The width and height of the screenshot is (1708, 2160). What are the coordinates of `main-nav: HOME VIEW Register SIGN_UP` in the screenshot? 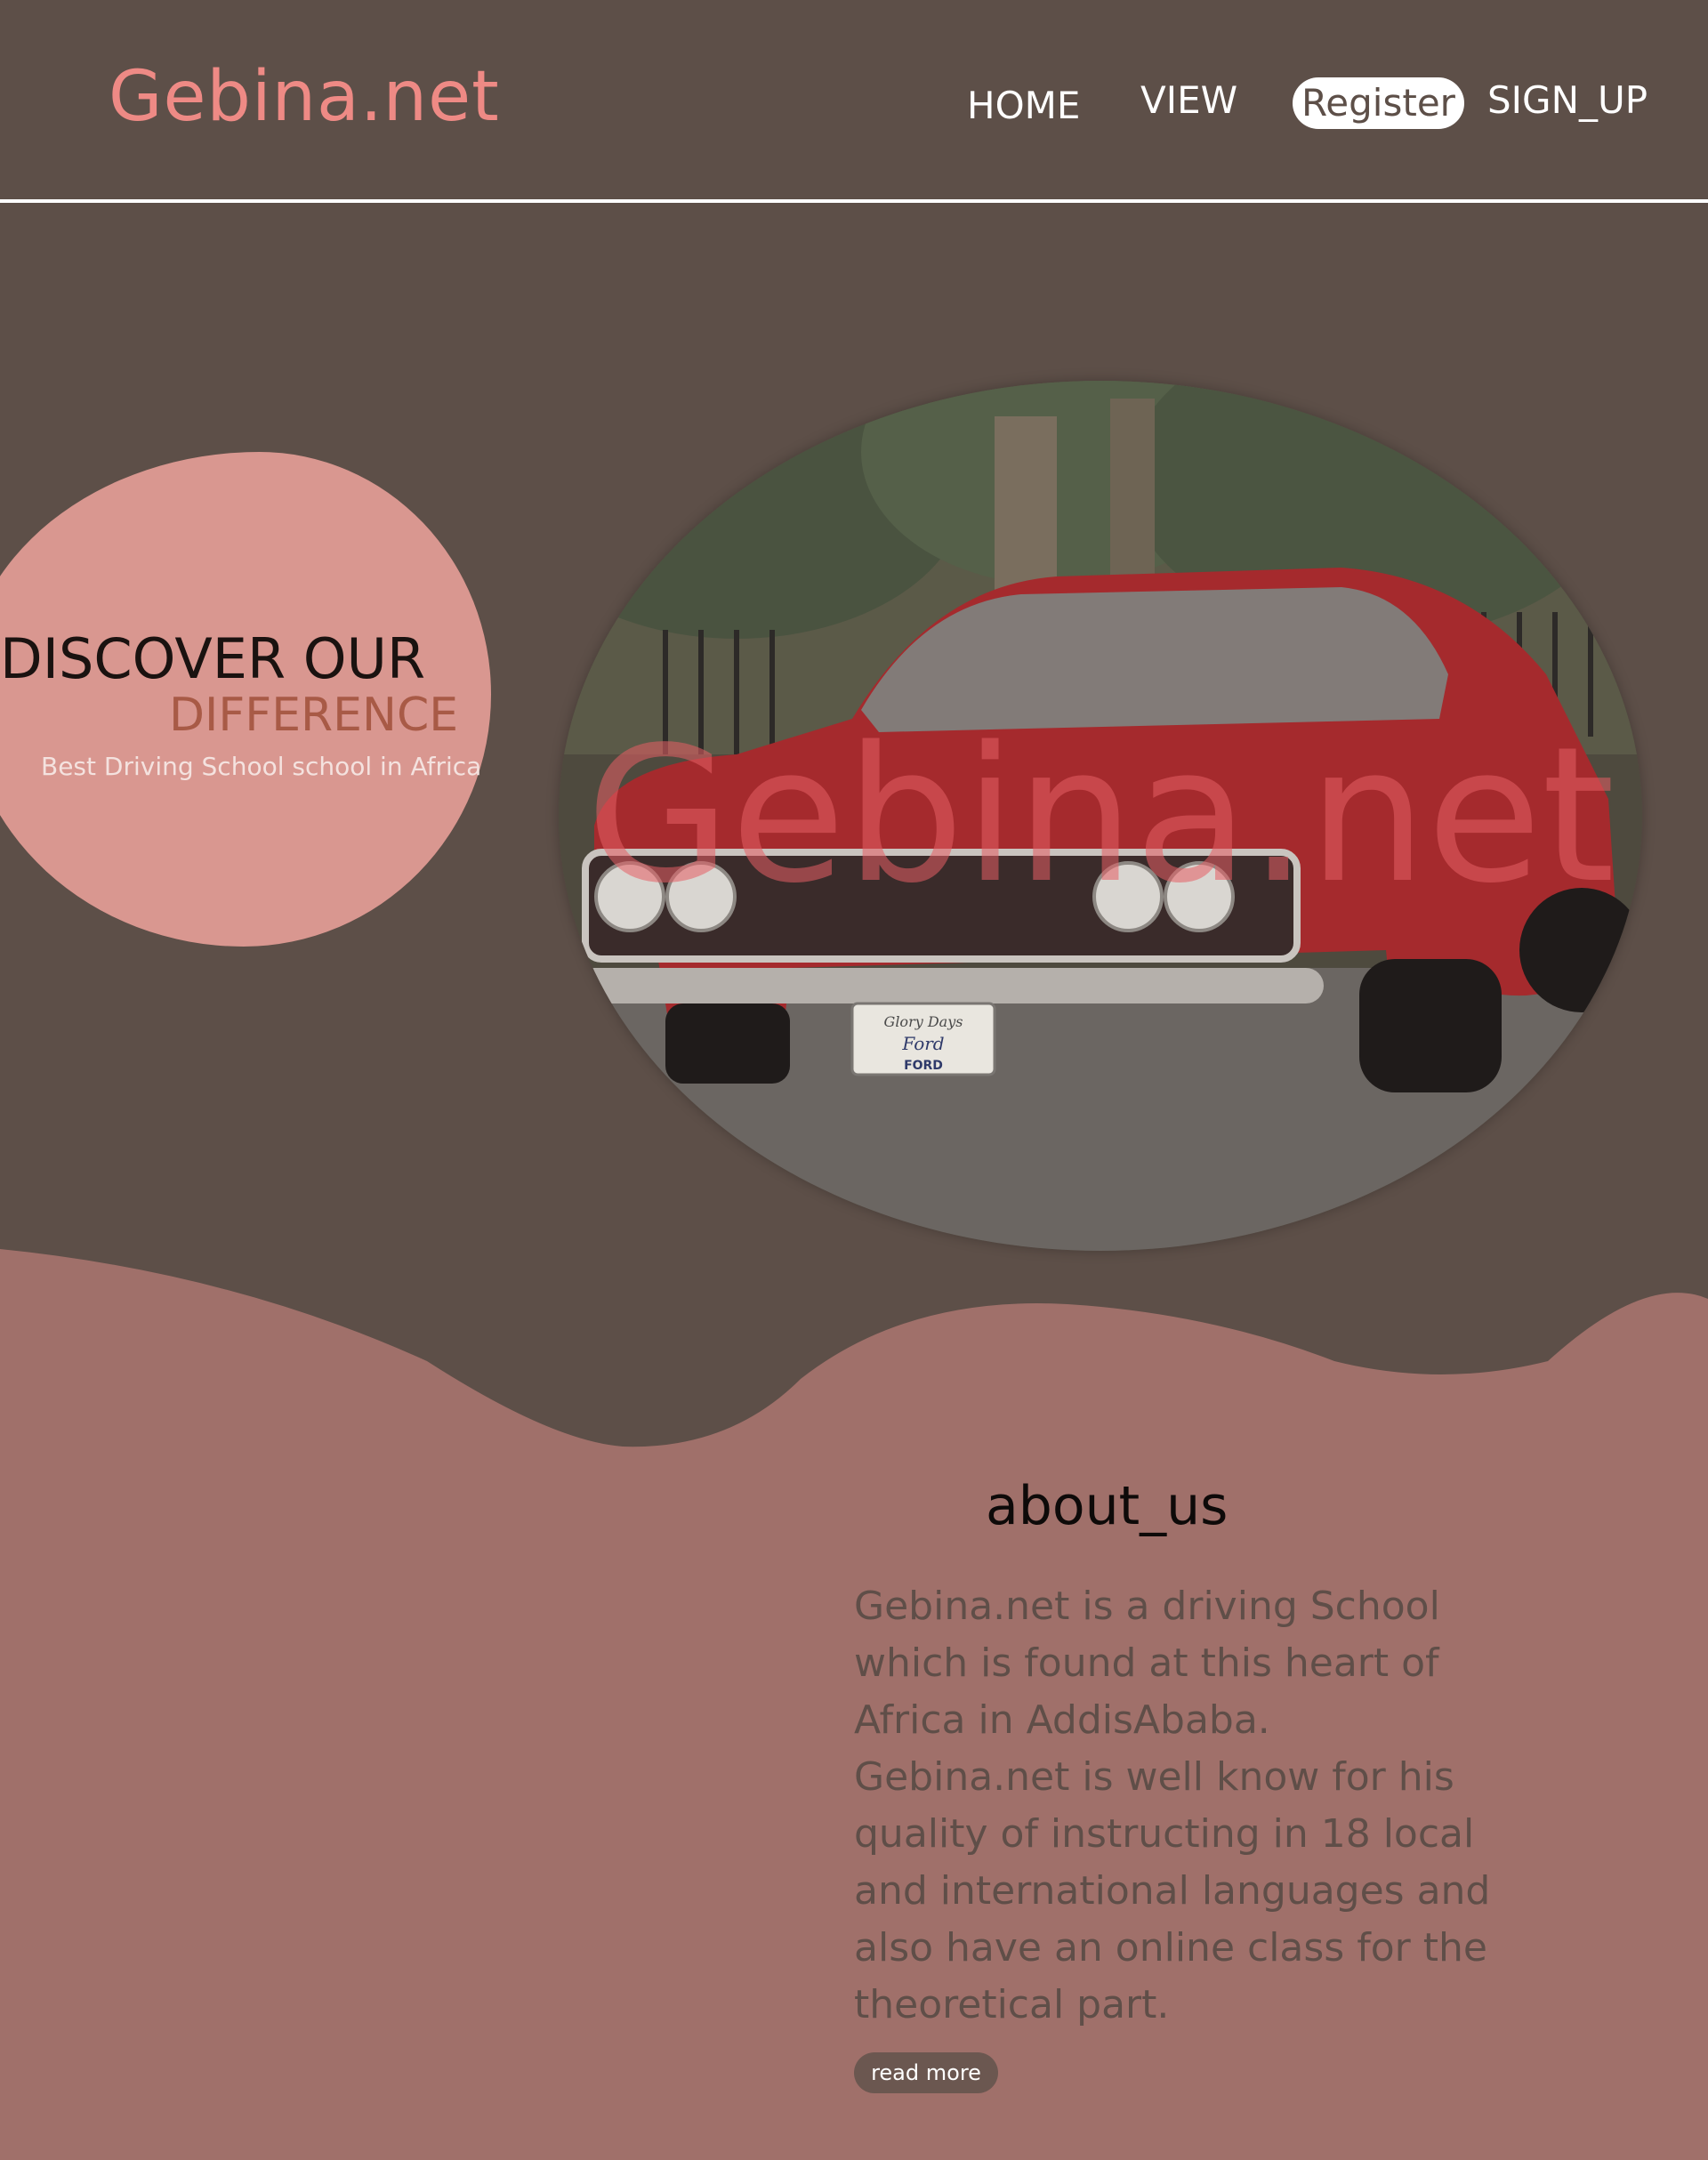 It's located at (854, 106).